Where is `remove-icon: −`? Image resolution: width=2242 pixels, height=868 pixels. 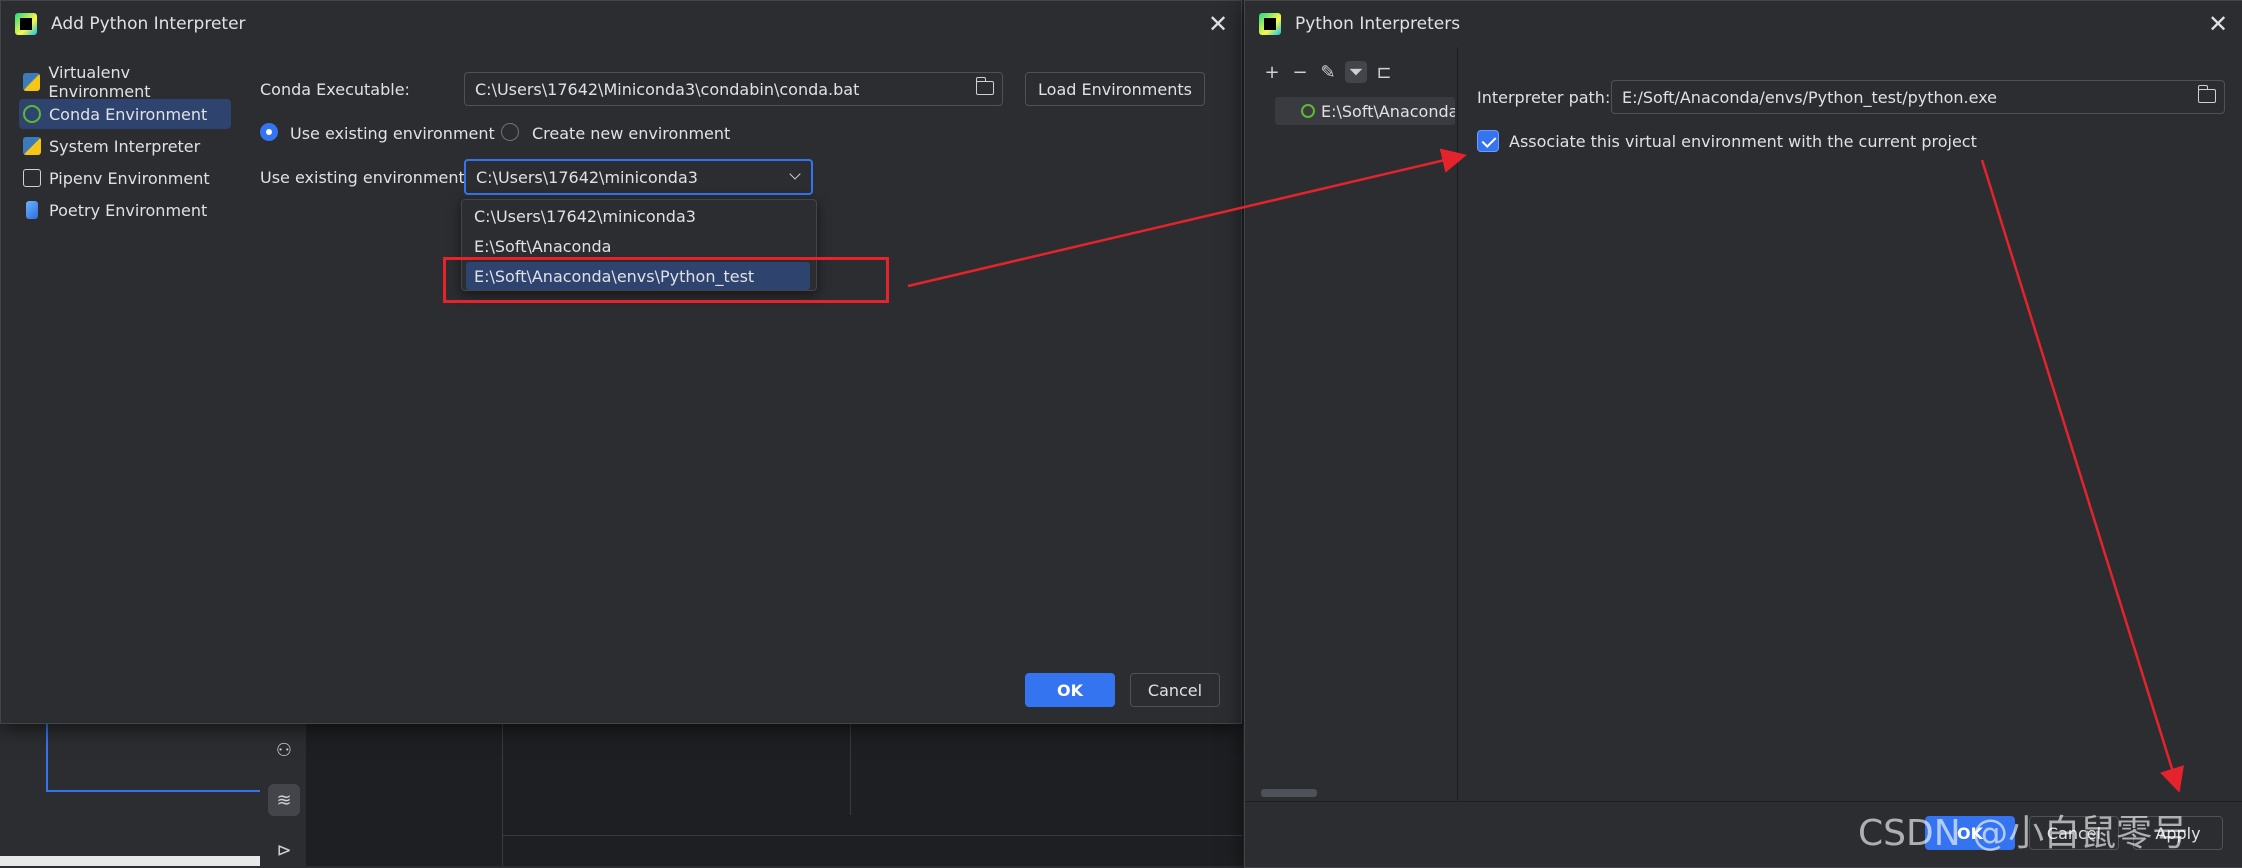 remove-icon: − is located at coordinates (1300, 72).